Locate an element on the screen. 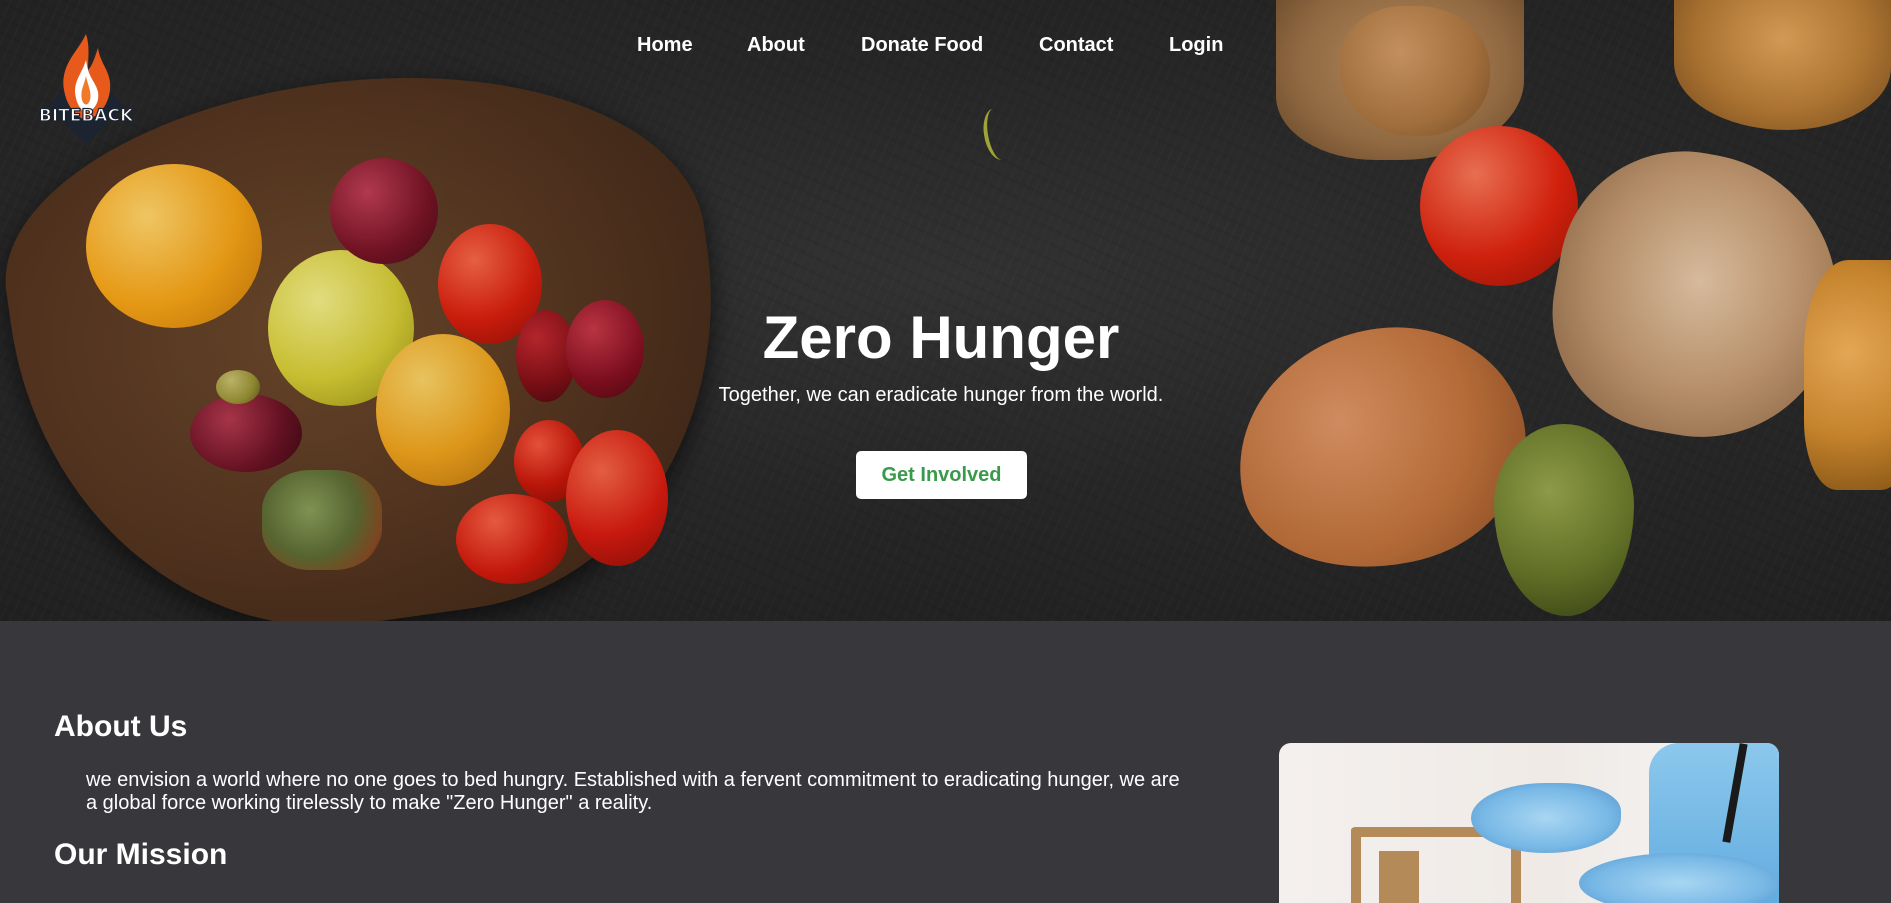 Image resolution: width=1891 pixels, height=903 pixels. volunteer-photo is located at coordinates (1529, 823).